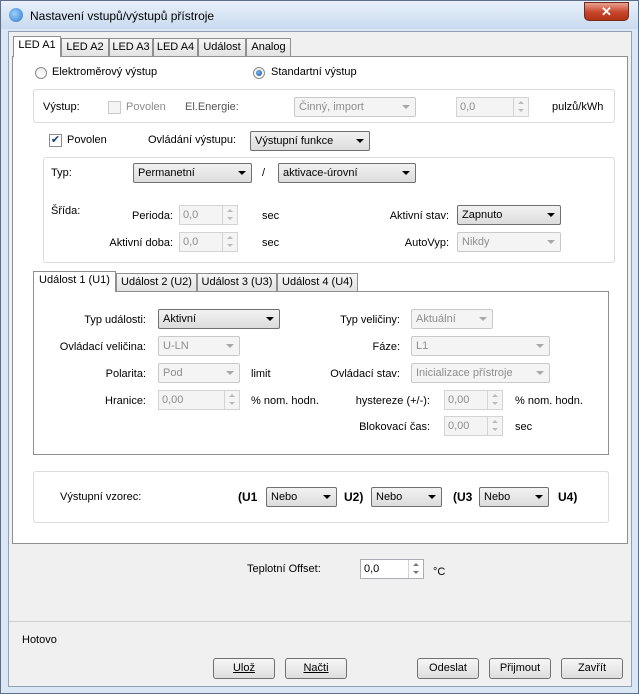 The image size is (639, 694). Describe the element at coordinates (468, 107) in the screenshot. I see `pulse-value: 0,0` at that location.